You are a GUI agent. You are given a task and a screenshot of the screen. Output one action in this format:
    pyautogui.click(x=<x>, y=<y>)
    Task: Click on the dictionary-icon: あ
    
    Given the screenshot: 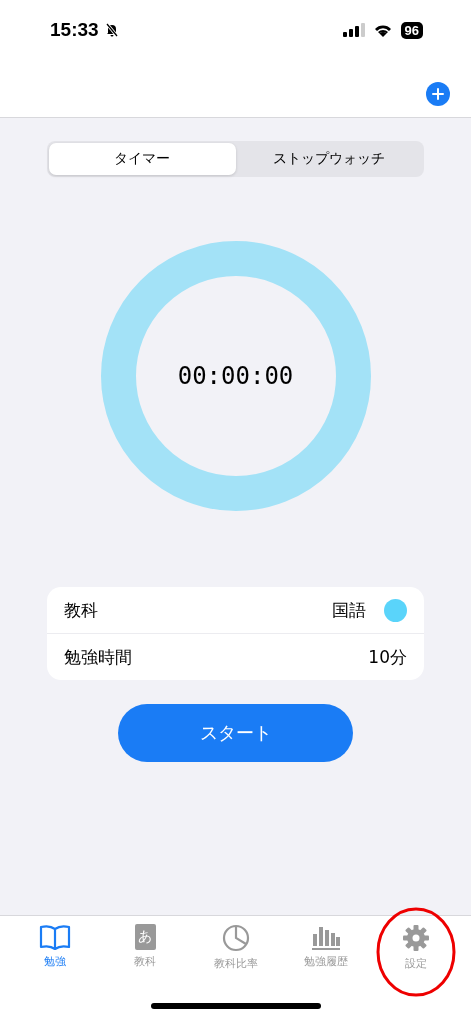 What is the action you would take?
    pyautogui.click(x=145, y=937)
    